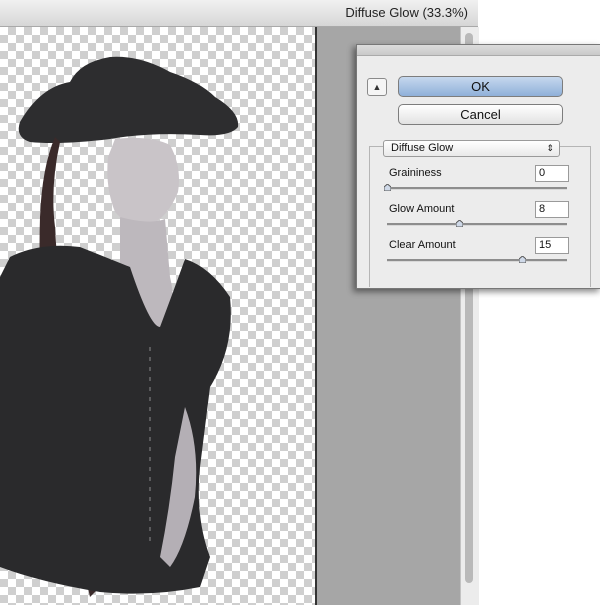 The image size is (600, 605). Describe the element at coordinates (415, 173) in the screenshot. I see `graininess-label: Graininess` at that location.